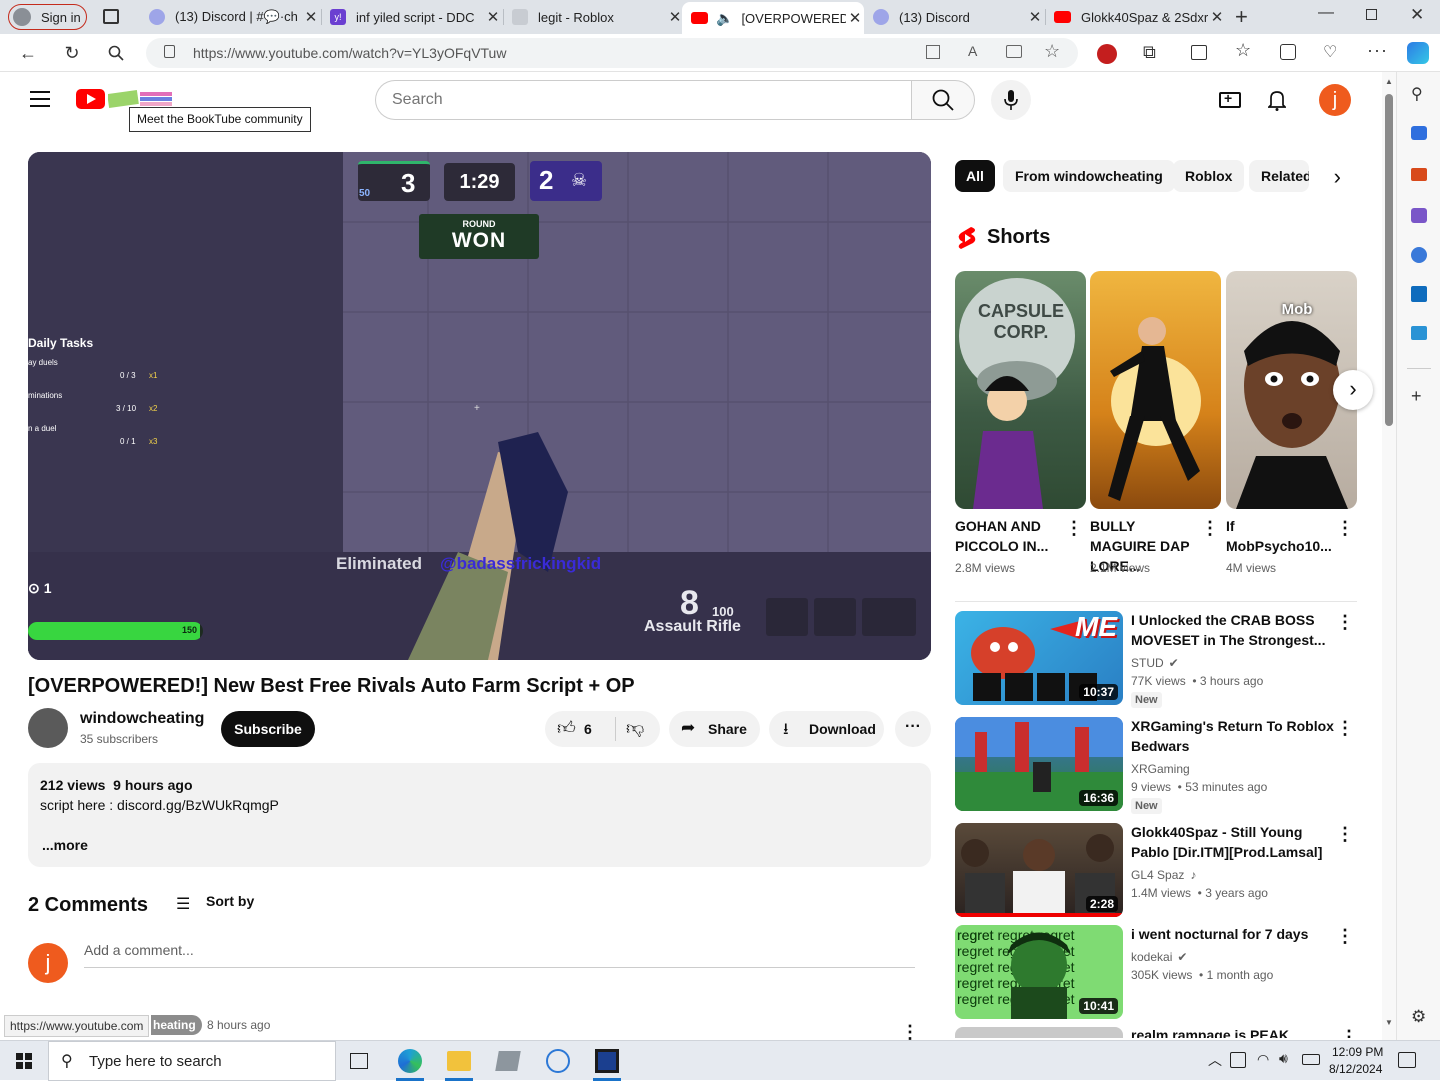 Image resolution: width=1440 pixels, height=1081 pixels. Describe the element at coordinates (1107, 54) in the screenshot. I see `extension-adblock-icon` at that location.